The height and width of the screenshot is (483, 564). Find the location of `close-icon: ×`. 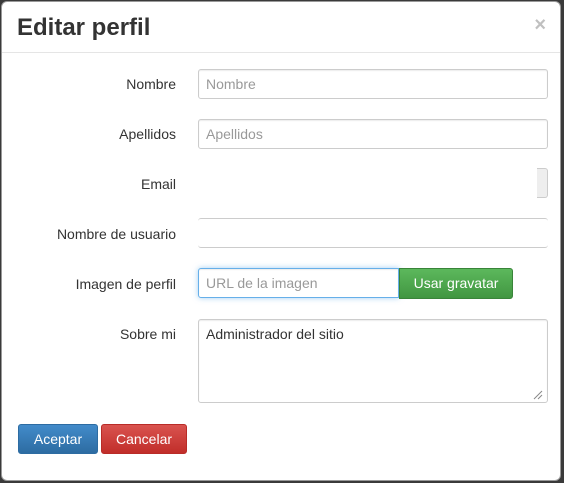

close-icon: × is located at coordinates (540, 25).